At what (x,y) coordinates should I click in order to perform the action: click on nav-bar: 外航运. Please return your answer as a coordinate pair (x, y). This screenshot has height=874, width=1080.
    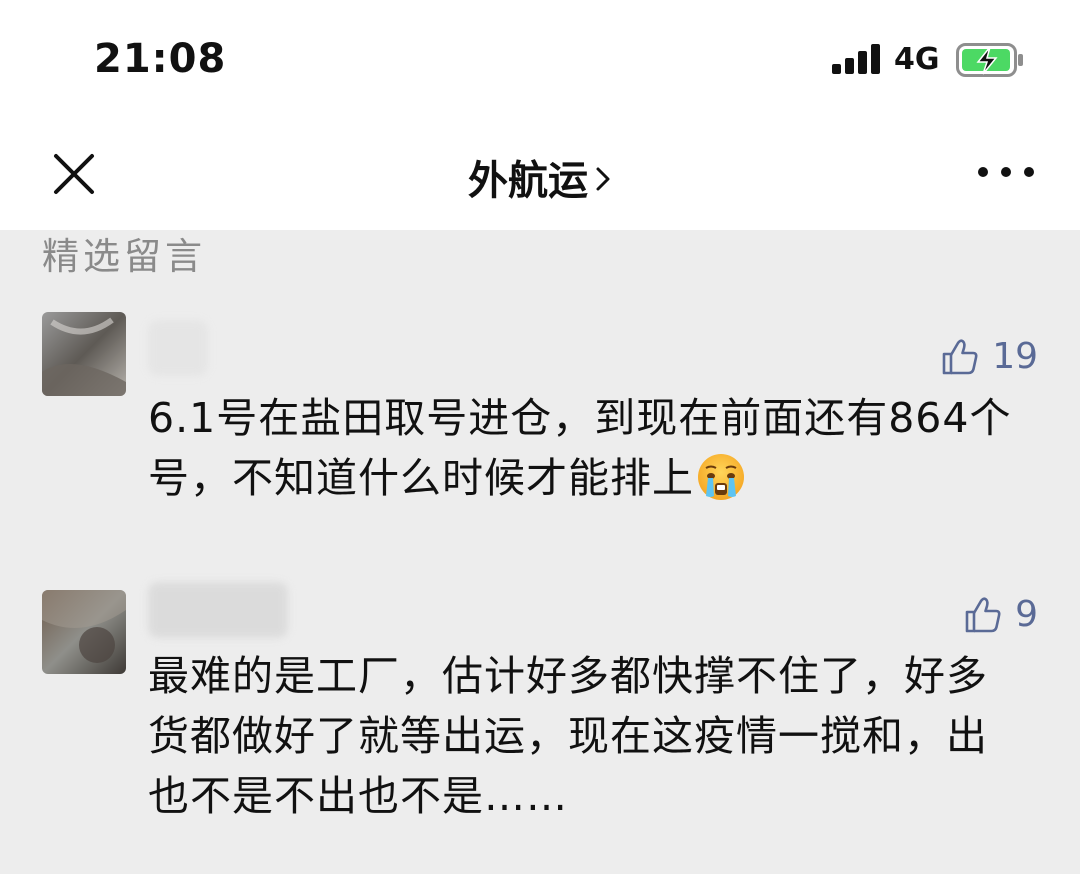
    Looking at the image, I should click on (540, 174).